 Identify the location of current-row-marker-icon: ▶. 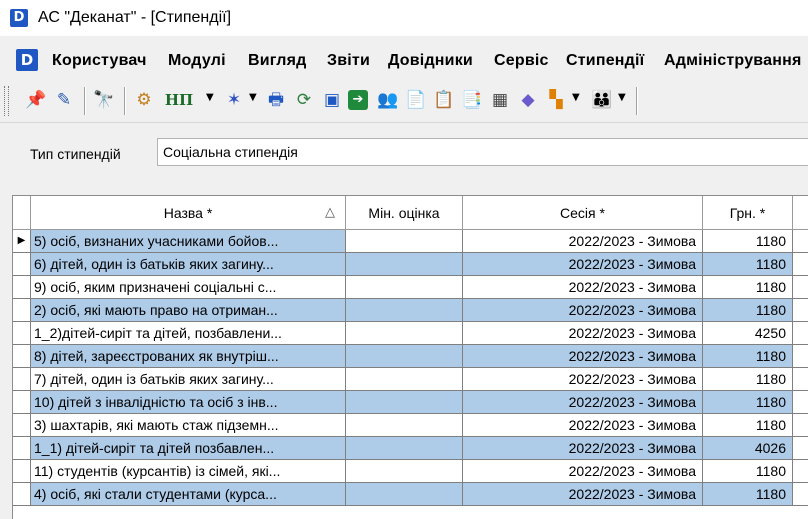
(22, 241).